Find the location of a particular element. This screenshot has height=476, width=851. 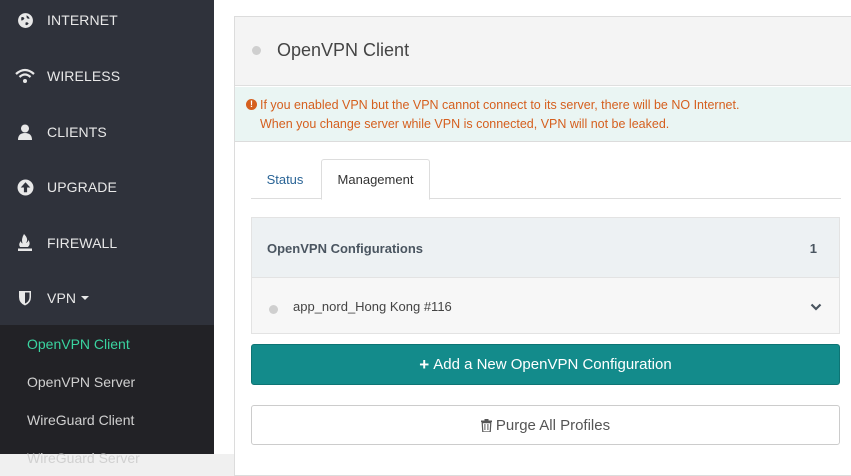

sidebar-item-wireless: WIRELESS is located at coordinates (107, 76).